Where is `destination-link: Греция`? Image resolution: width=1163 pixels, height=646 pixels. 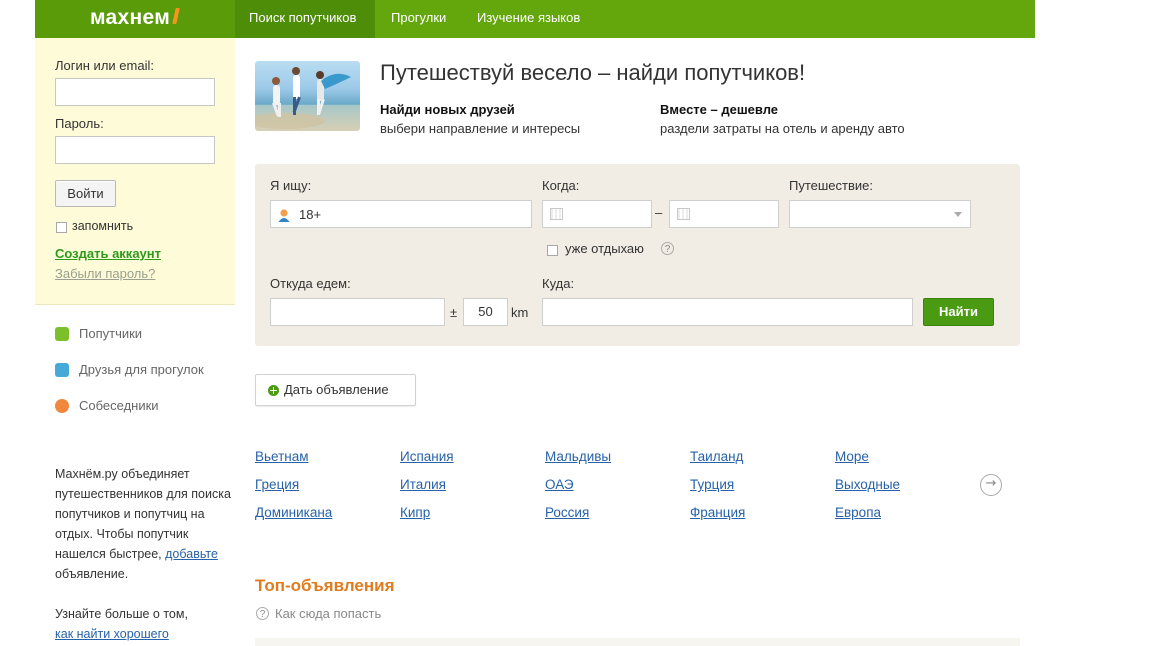
destination-link: Греция is located at coordinates (277, 484).